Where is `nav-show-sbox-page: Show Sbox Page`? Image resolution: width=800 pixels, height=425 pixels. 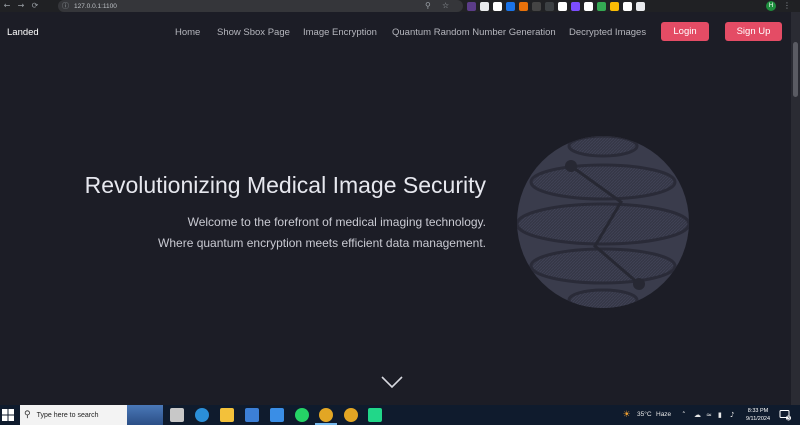 nav-show-sbox-page: Show Sbox Page is located at coordinates (253, 32).